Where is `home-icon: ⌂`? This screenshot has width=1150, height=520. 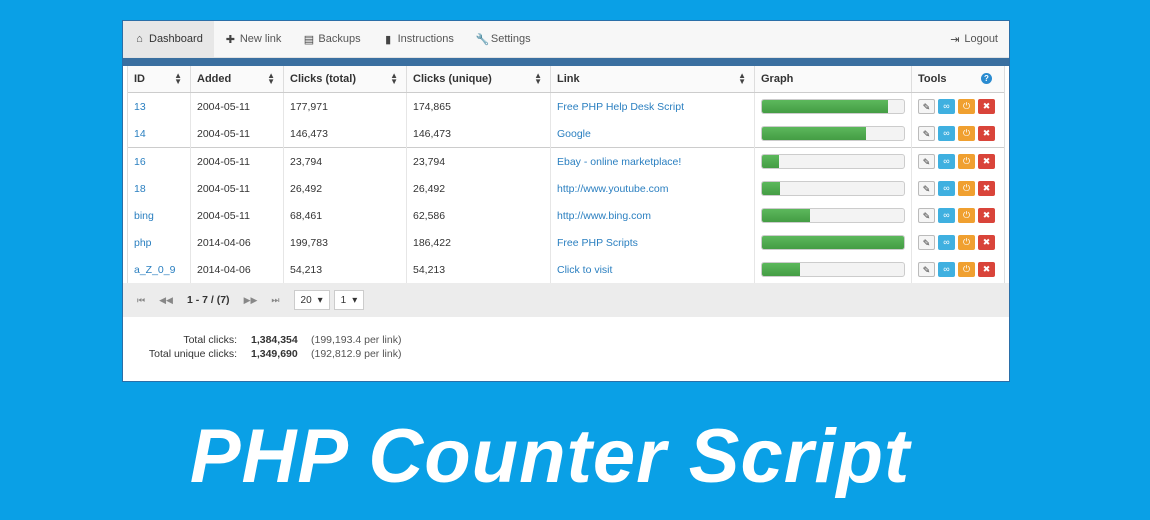
home-icon: ⌂ is located at coordinates (139, 39).